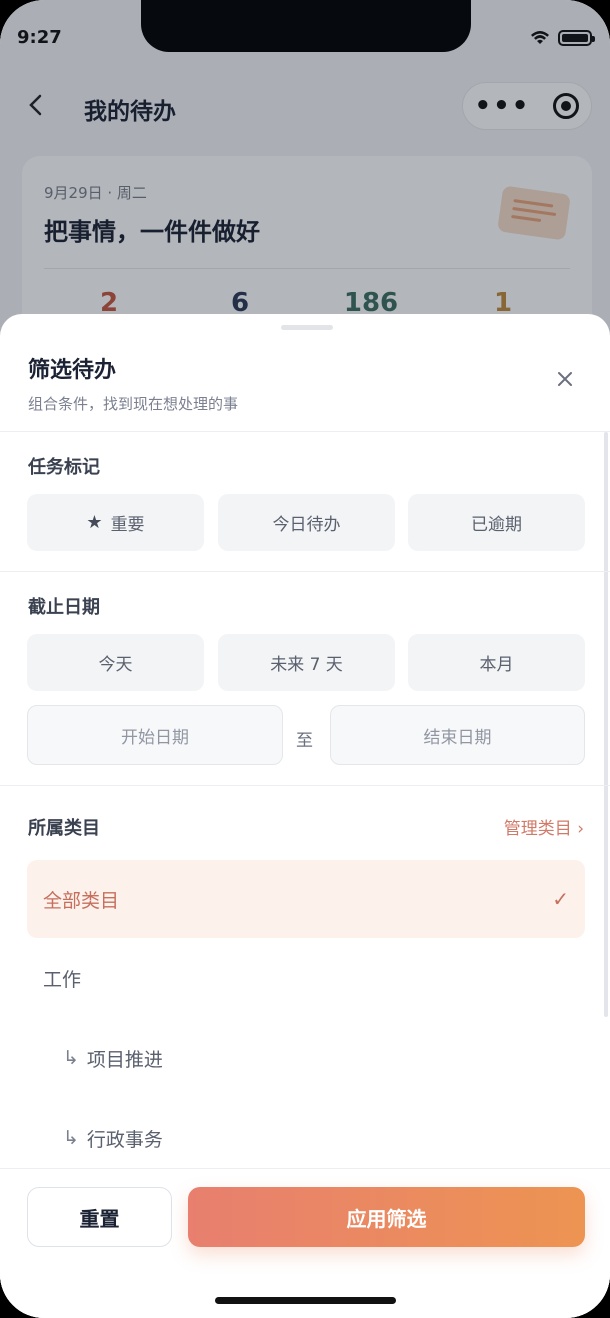  I want to click on category-item-all: 全部类目 ✓, so click(306, 899).